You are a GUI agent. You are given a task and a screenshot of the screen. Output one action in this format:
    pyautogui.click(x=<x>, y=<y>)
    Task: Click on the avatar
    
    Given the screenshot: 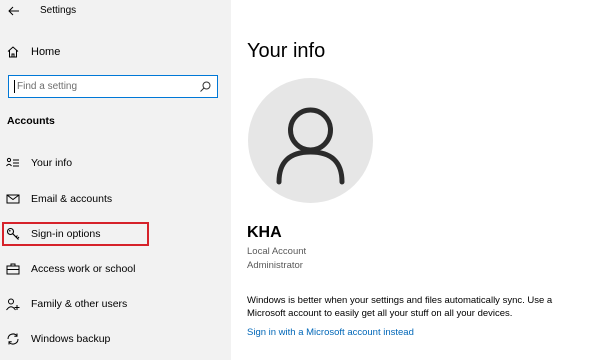 What is the action you would take?
    pyautogui.click(x=310, y=140)
    